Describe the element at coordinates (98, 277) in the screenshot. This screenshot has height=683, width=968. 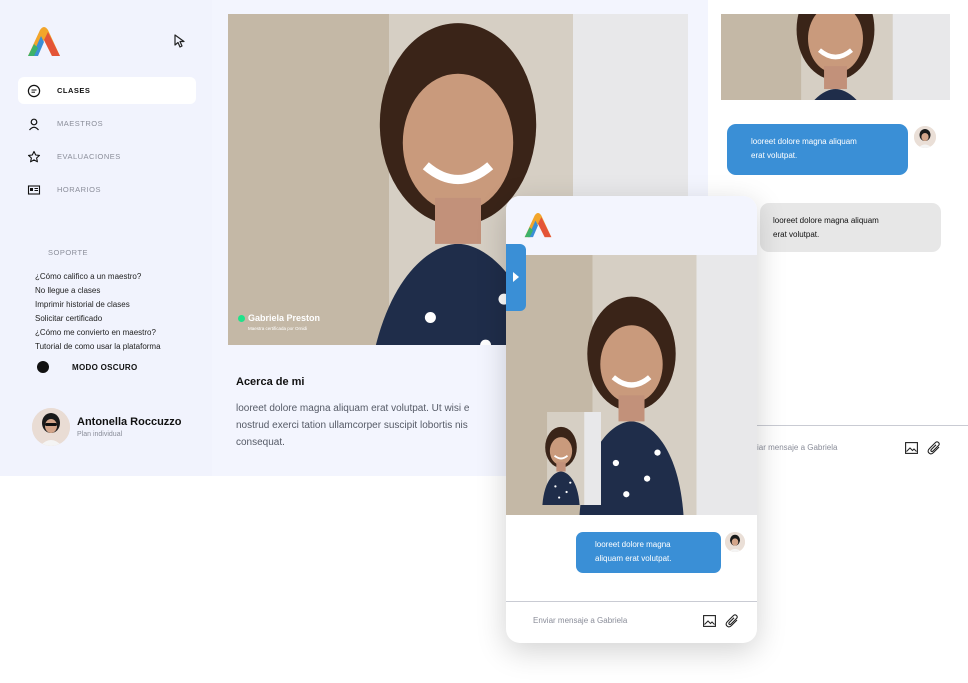
I see `support-link: ¿Cómo califico a un maestro?` at that location.